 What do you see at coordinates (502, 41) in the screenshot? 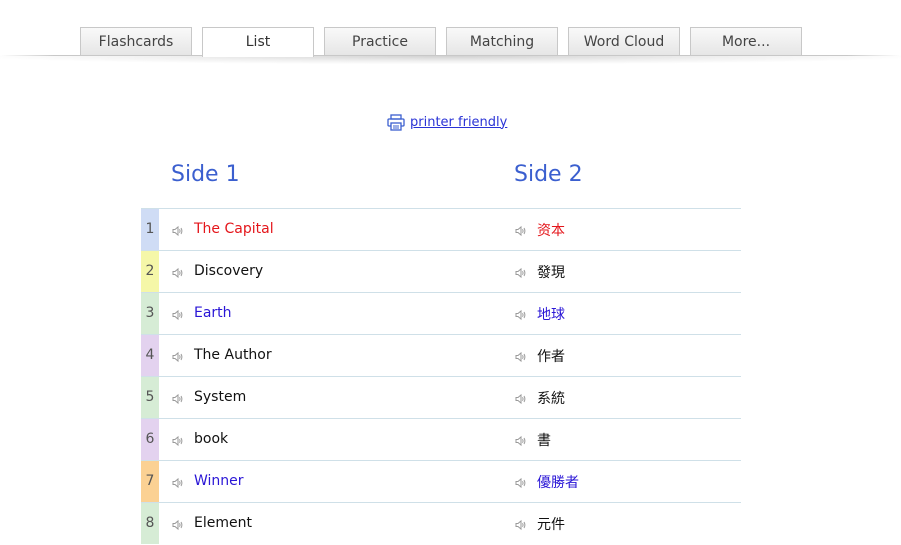
I see `tab-matching: Matching` at bounding box center [502, 41].